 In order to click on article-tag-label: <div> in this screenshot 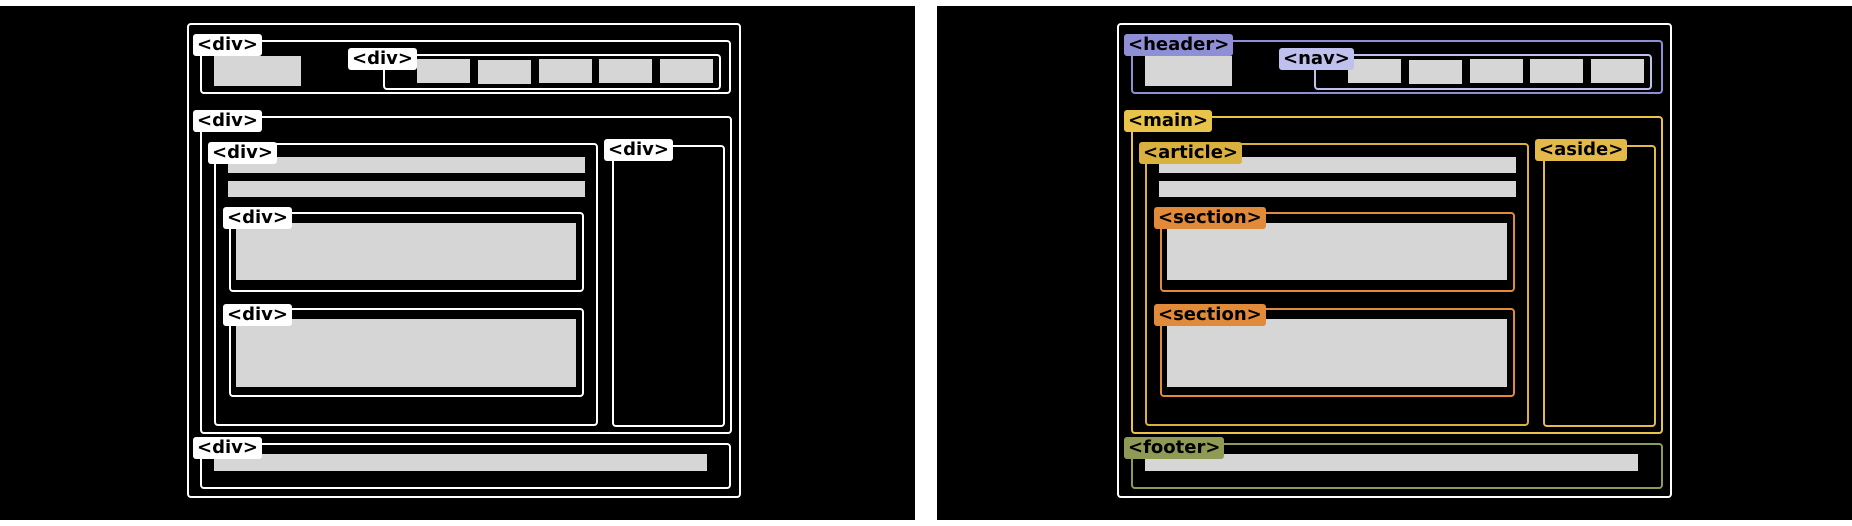, I will do `click(242, 153)`.